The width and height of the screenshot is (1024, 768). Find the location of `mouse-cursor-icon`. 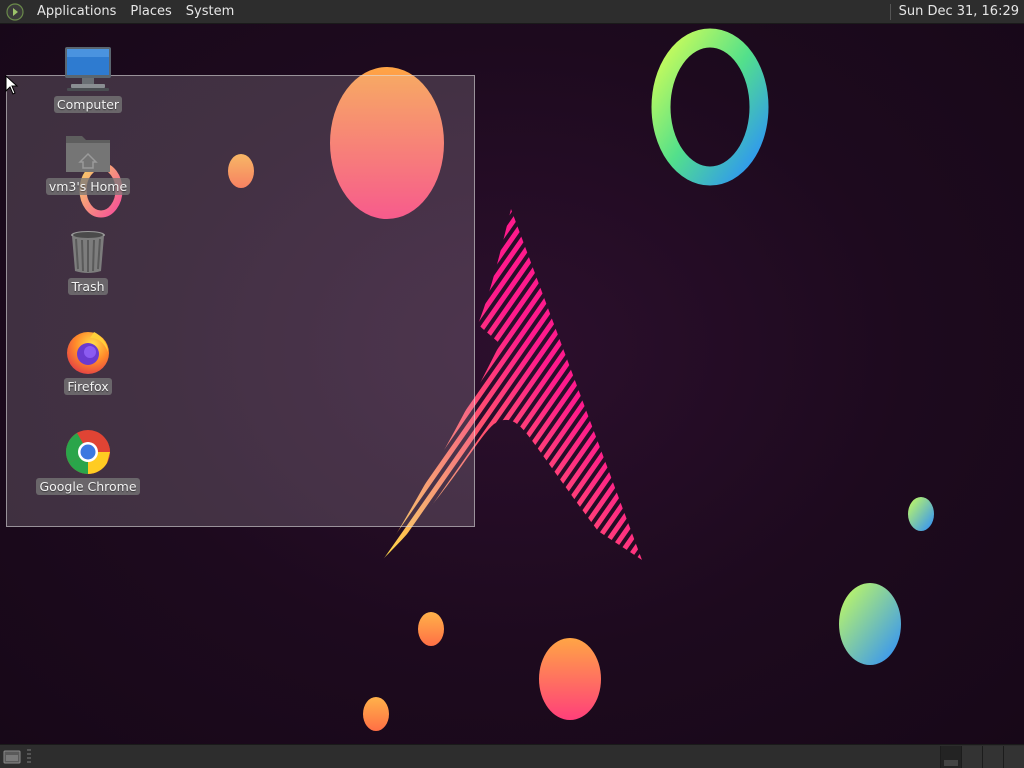

mouse-cursor-icon is located at coordinates (12, 85).